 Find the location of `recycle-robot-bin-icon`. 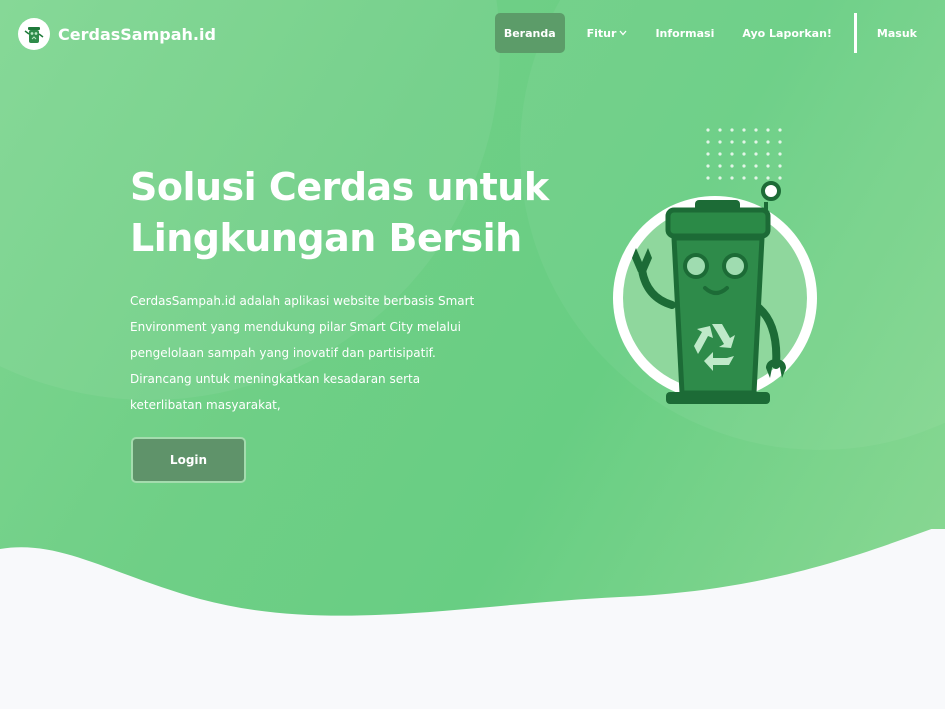

recycle-robot-bin-icon is located at coordinates (715, 266).